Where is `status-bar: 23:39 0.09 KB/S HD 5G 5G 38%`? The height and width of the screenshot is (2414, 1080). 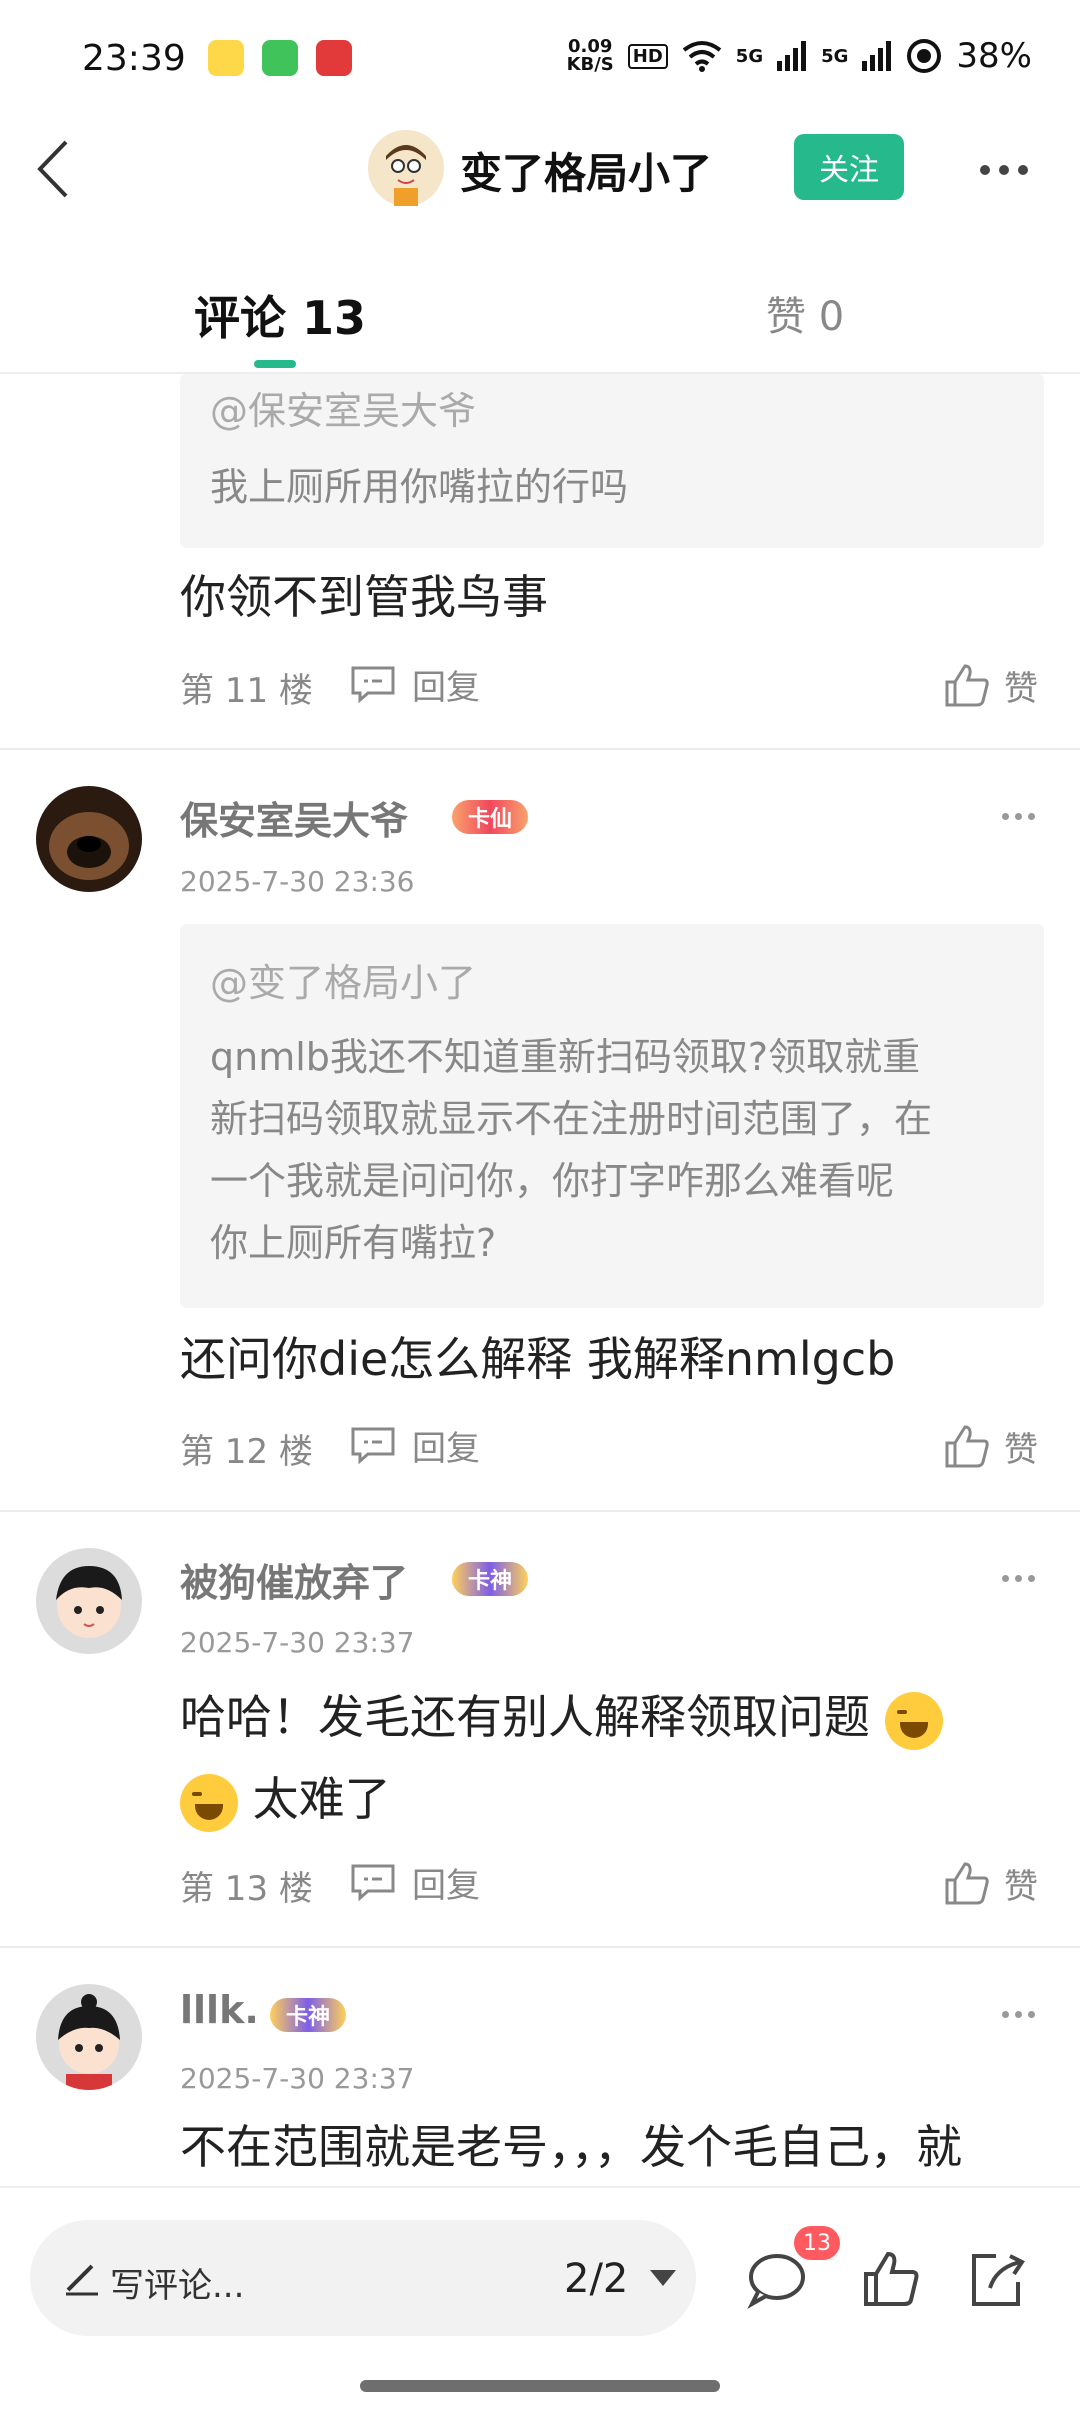
status-bar: 23:39 0.09 KB/S HD 5G 5G 38% is located at coordinates (540, 60).